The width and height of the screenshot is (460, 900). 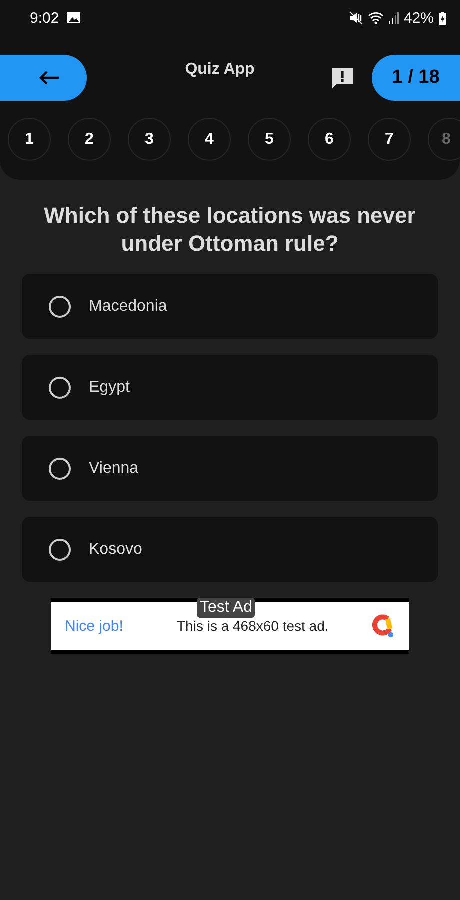 What do you see at coordinates (94, 626) in the screenshot?
I see `ad-headline: Nice job!` at bounding box center [94, 626].